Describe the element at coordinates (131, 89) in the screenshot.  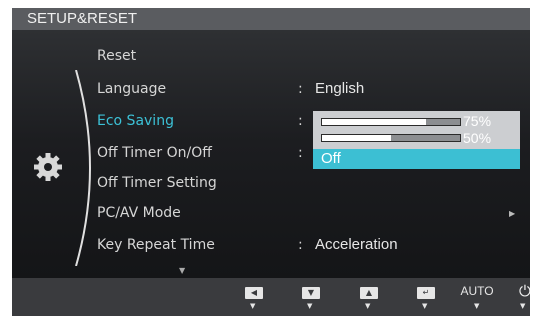
I see `menu-item-language: Language` at that location.